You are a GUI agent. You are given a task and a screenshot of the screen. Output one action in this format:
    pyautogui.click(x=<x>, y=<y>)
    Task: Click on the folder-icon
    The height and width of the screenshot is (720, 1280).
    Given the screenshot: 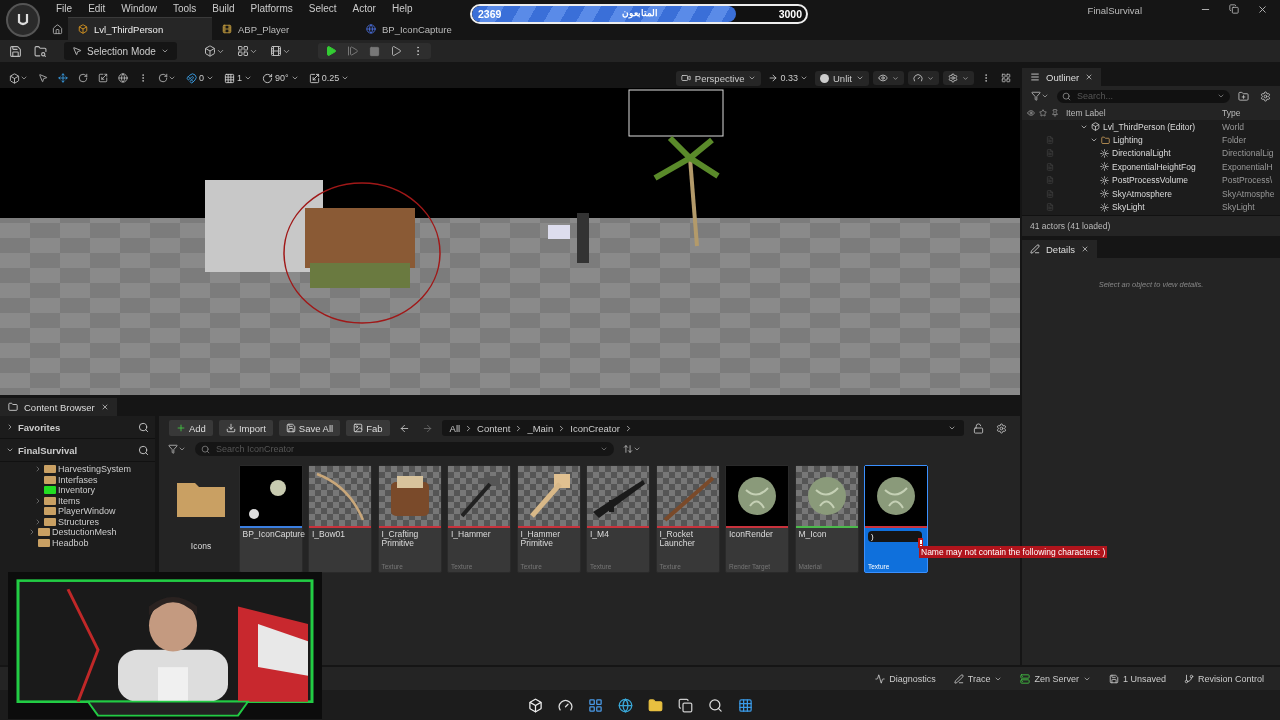 What is the action you would take?
    pyautogui.click(x=1105, y=140)
    